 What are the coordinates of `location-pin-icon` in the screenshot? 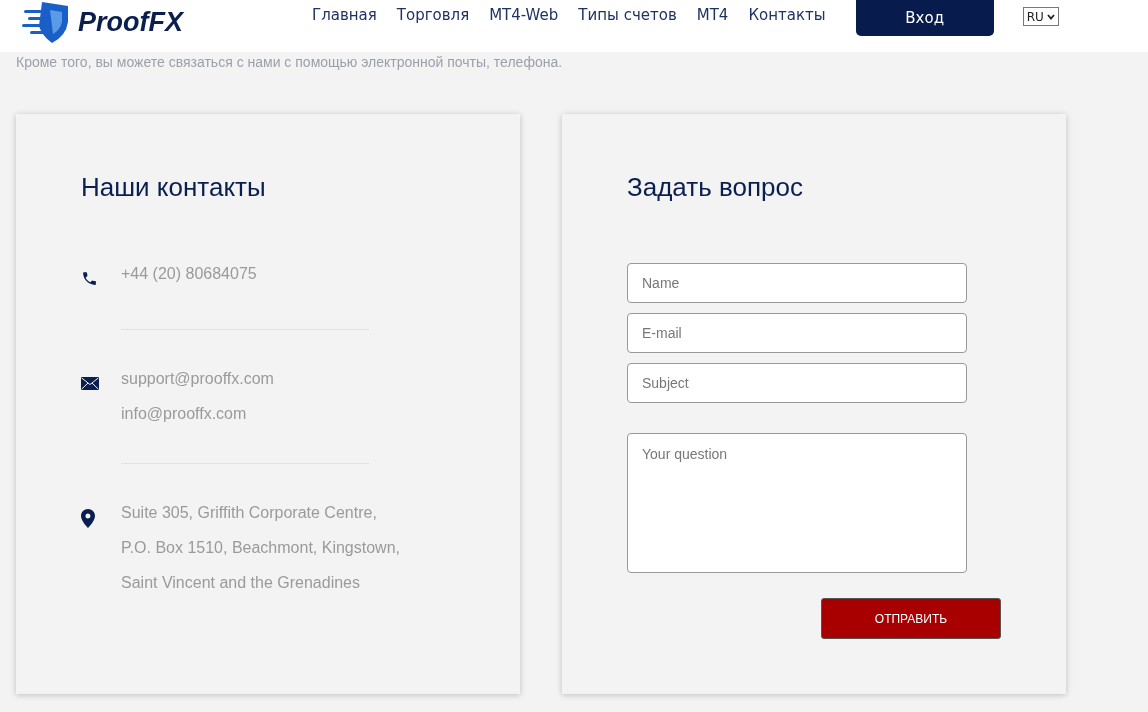 It's located at (88, 518).